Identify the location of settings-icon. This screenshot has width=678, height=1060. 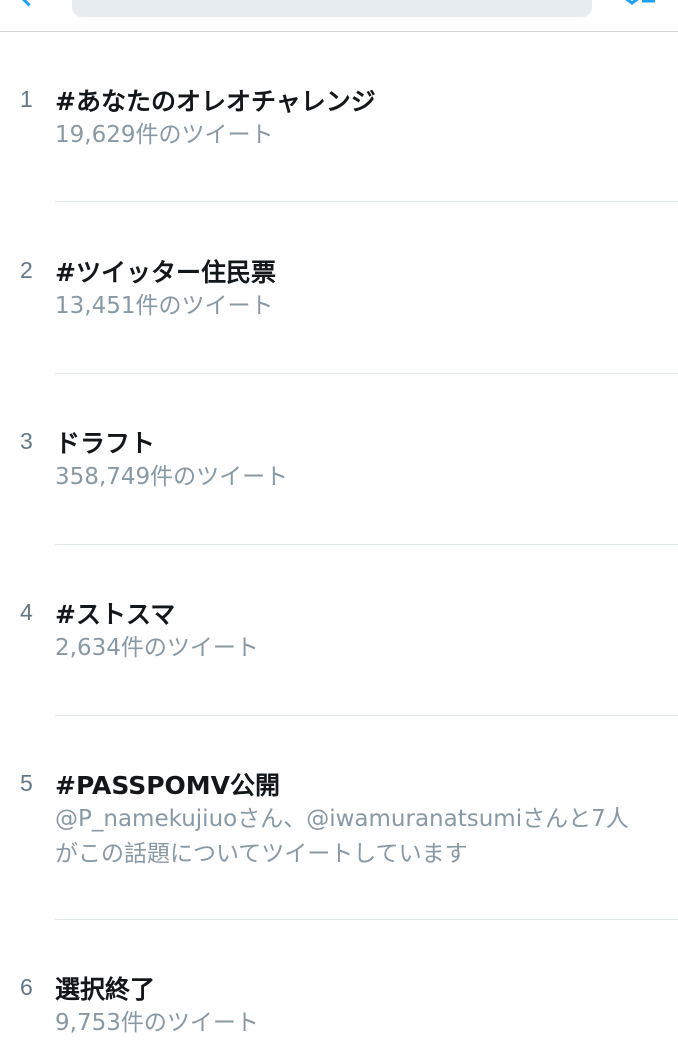
(639, 3).